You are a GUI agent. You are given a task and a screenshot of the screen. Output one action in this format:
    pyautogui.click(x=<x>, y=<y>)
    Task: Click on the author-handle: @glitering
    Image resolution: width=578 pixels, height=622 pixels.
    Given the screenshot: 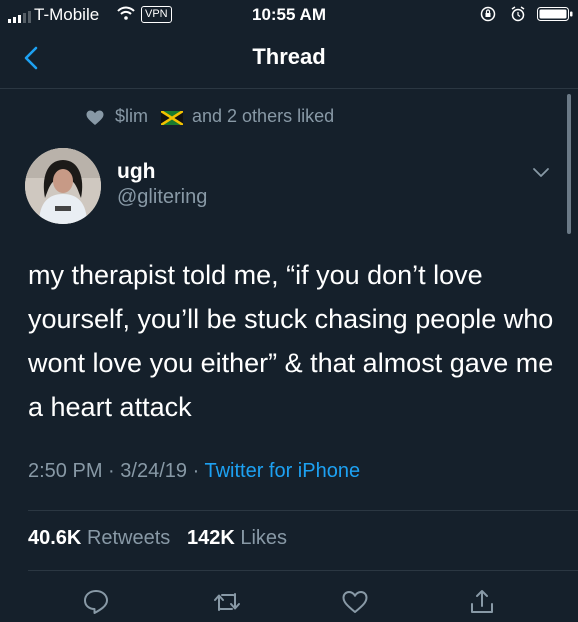 What is the action you would take?
    pyautogui.click(x=162, y=197)
    